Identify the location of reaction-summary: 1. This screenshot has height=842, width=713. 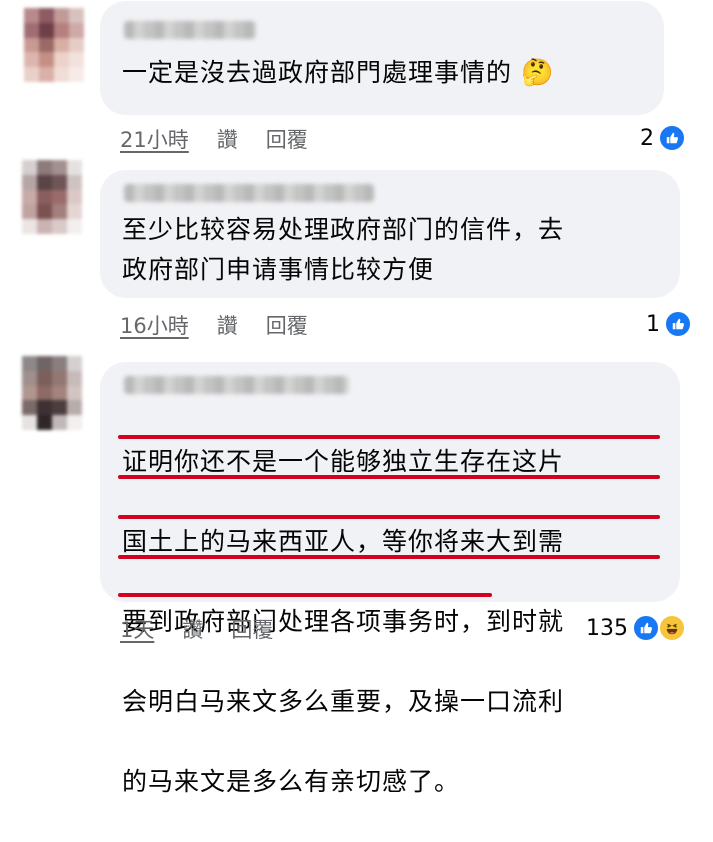
(669, 324).